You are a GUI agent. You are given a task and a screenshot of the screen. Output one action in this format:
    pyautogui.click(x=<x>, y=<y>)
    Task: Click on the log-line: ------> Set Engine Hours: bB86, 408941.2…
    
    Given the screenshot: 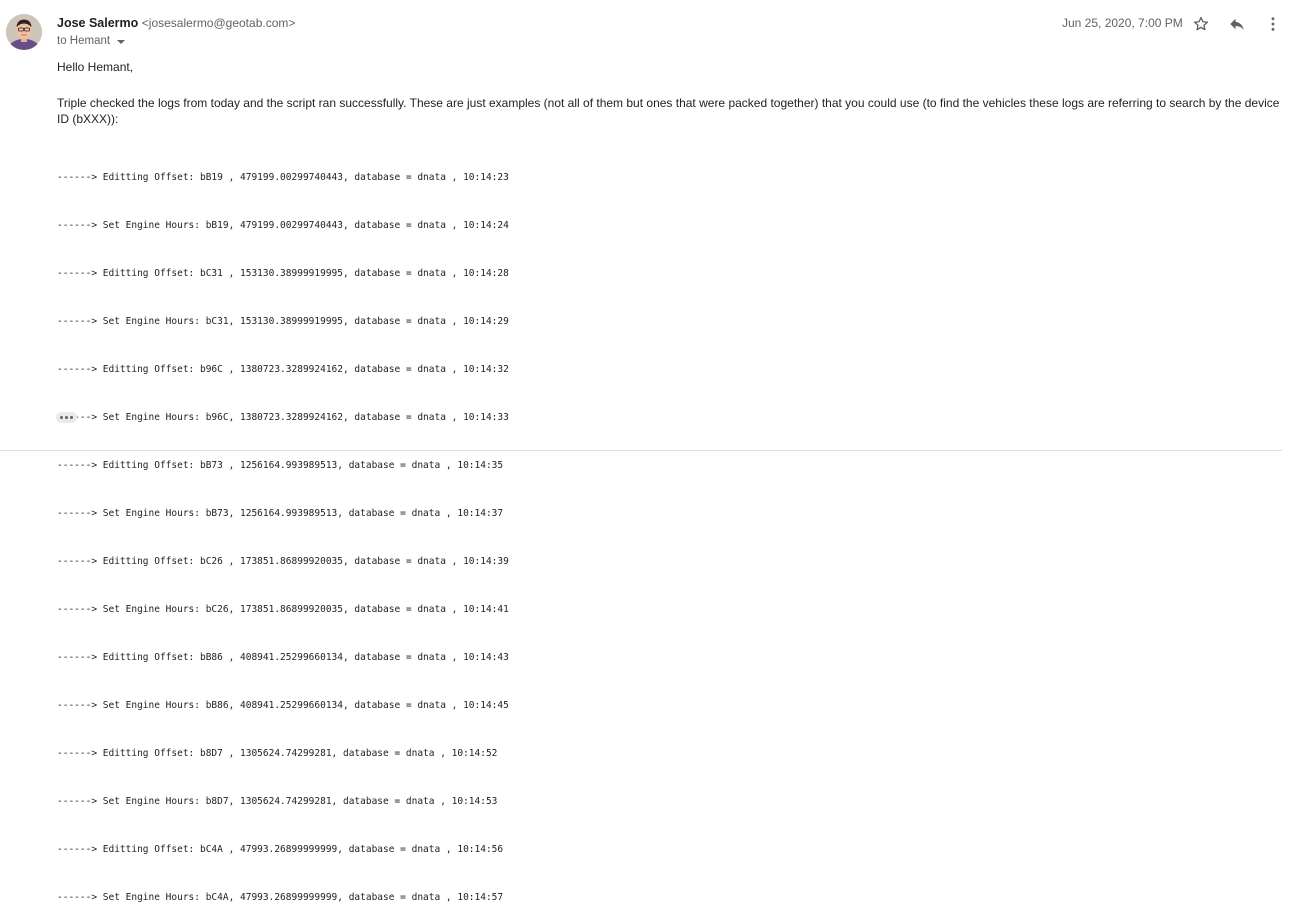 What is the action you would take?
    pyautogui.click(x=283, y=705)
    